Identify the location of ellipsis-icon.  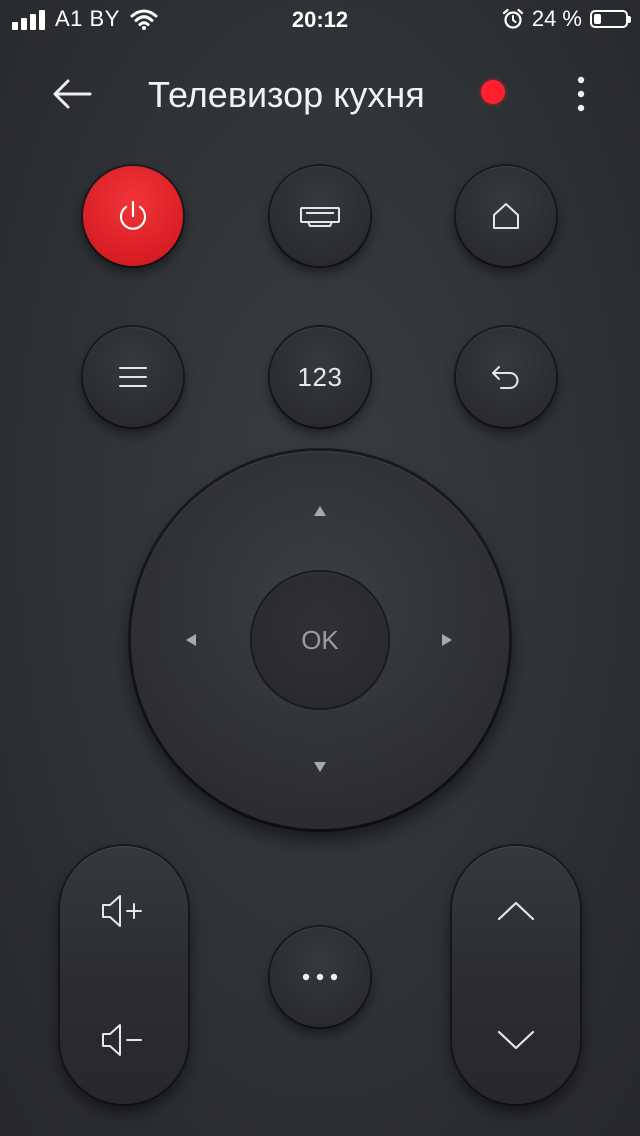
(320, 977).